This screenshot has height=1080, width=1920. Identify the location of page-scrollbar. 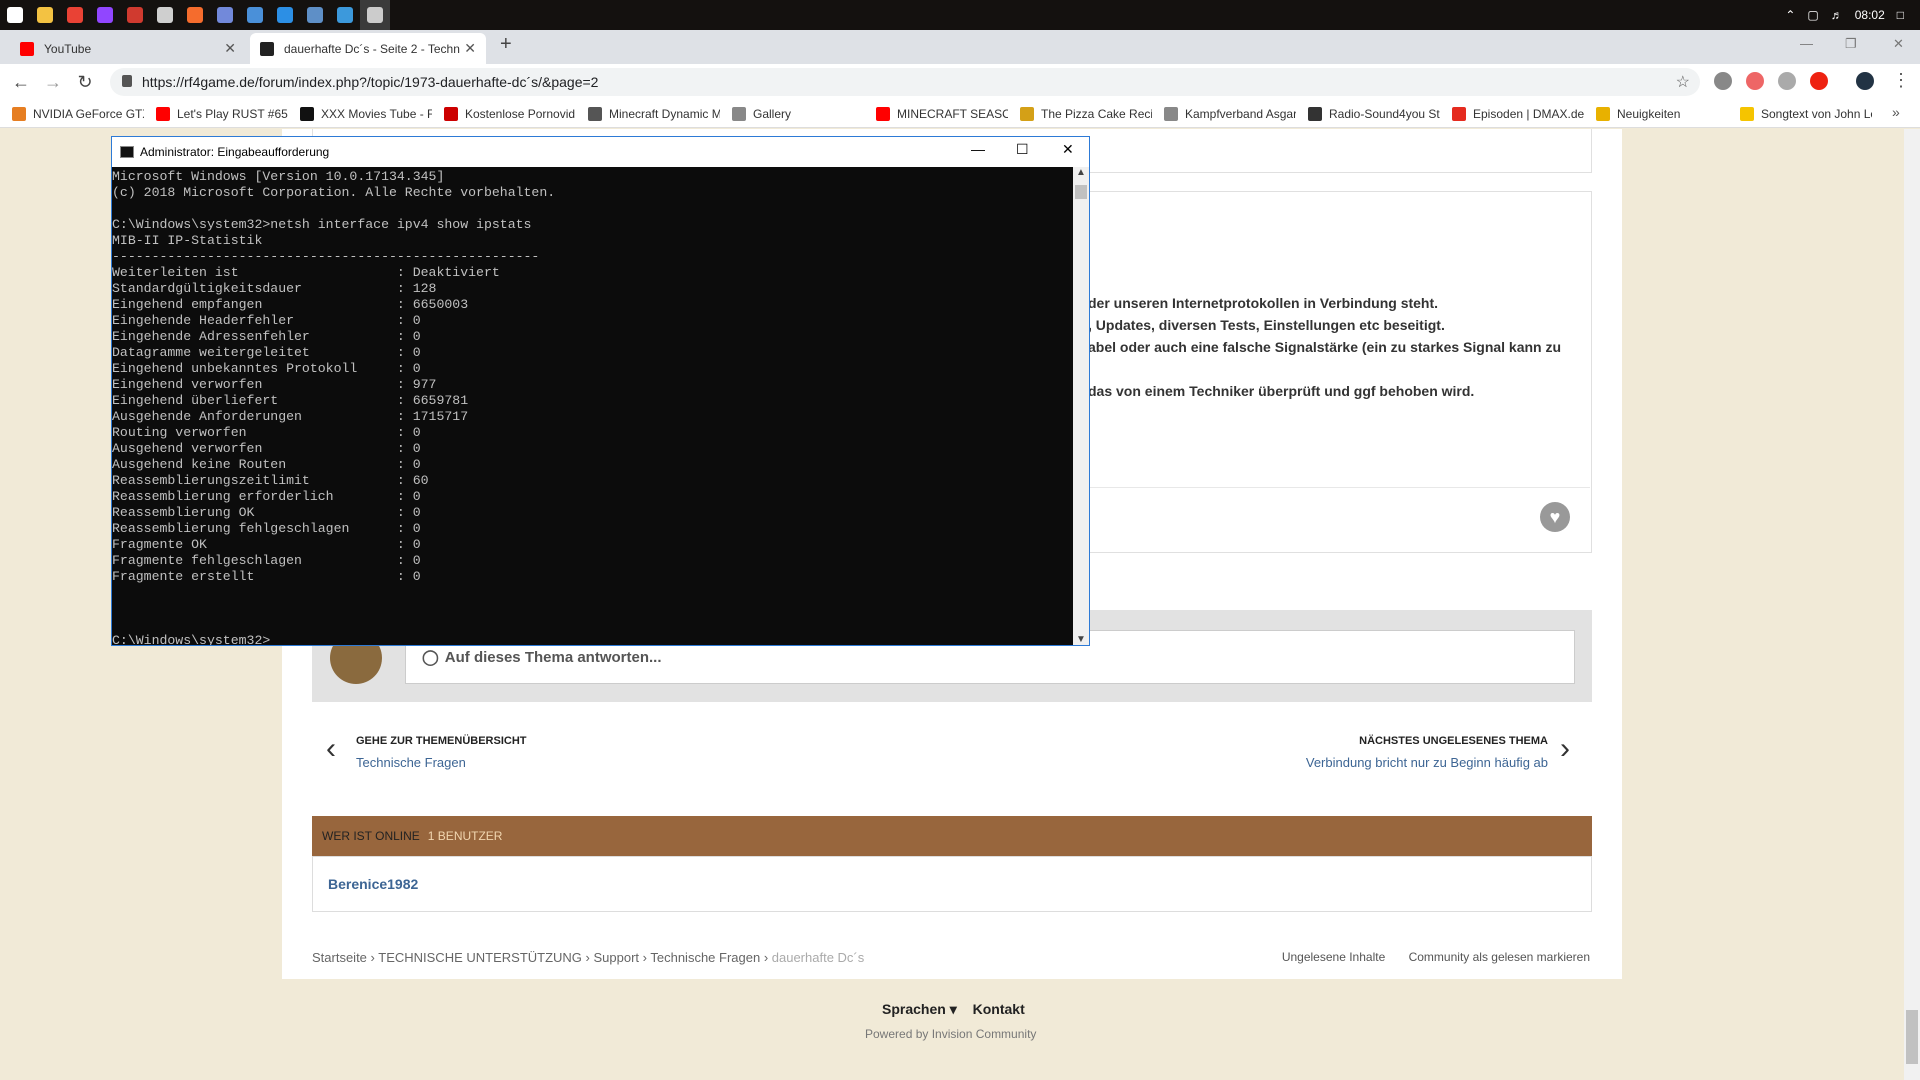
(1912, 604).